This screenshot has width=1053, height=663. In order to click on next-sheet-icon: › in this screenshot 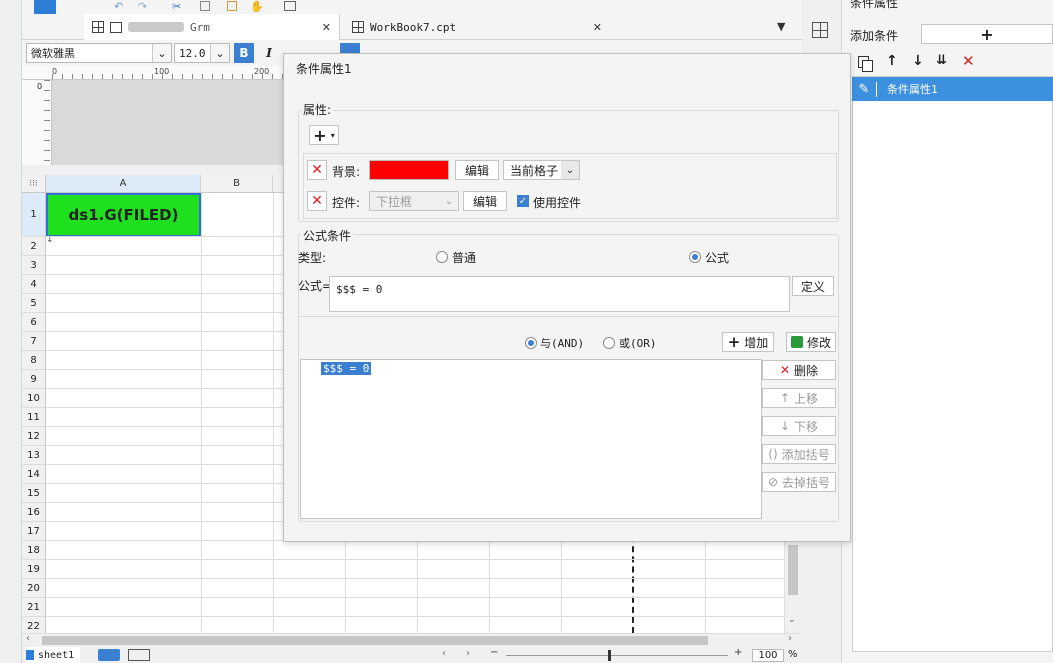, I will do `click(468, 653)`.